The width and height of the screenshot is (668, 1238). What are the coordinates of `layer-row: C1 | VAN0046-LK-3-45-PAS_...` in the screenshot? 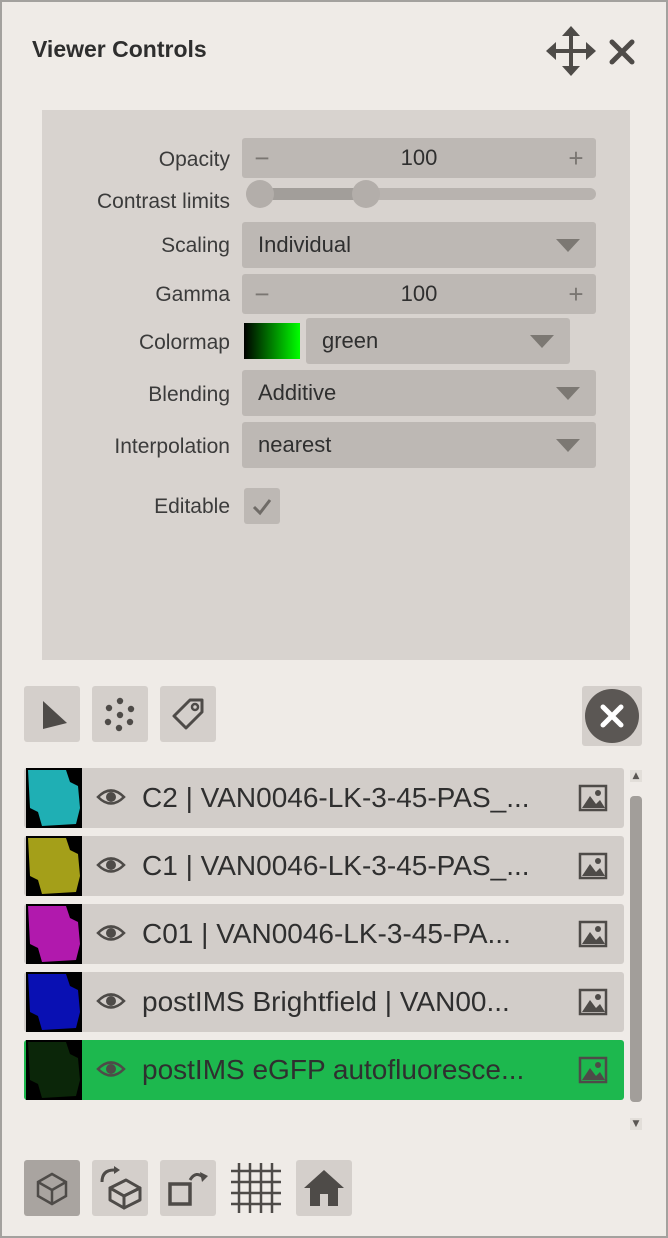 It's located at (324, 866).